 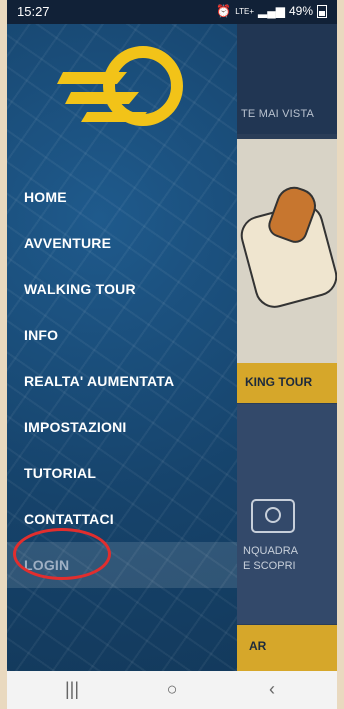 I want to click on app-logo, so click(x=120, y=86).